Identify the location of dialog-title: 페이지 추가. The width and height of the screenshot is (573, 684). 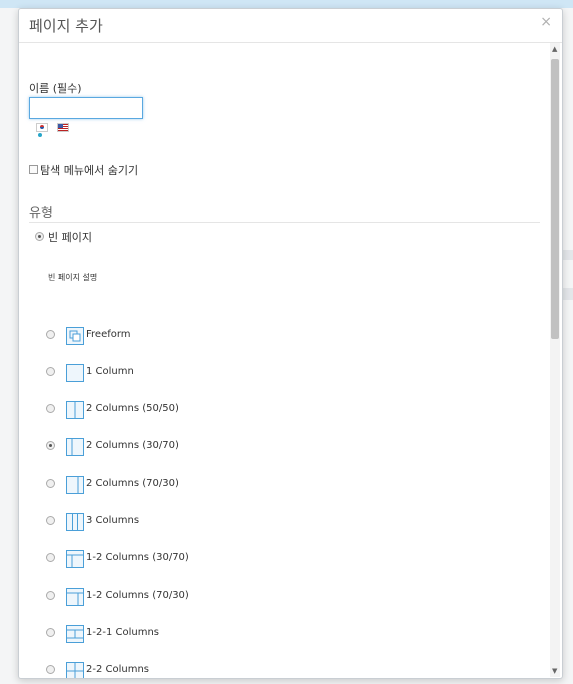
(66, 26).